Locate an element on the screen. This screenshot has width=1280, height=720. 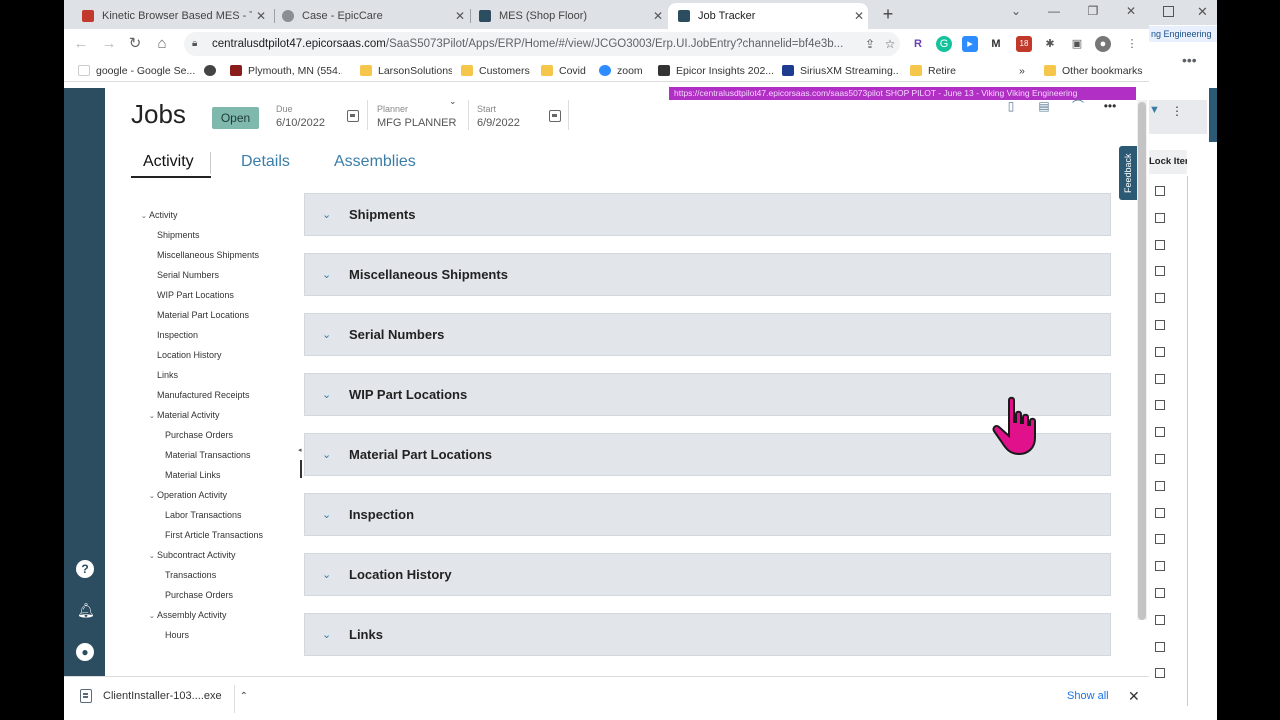
tab-activity: Activity is located at coordinates (168, 162).